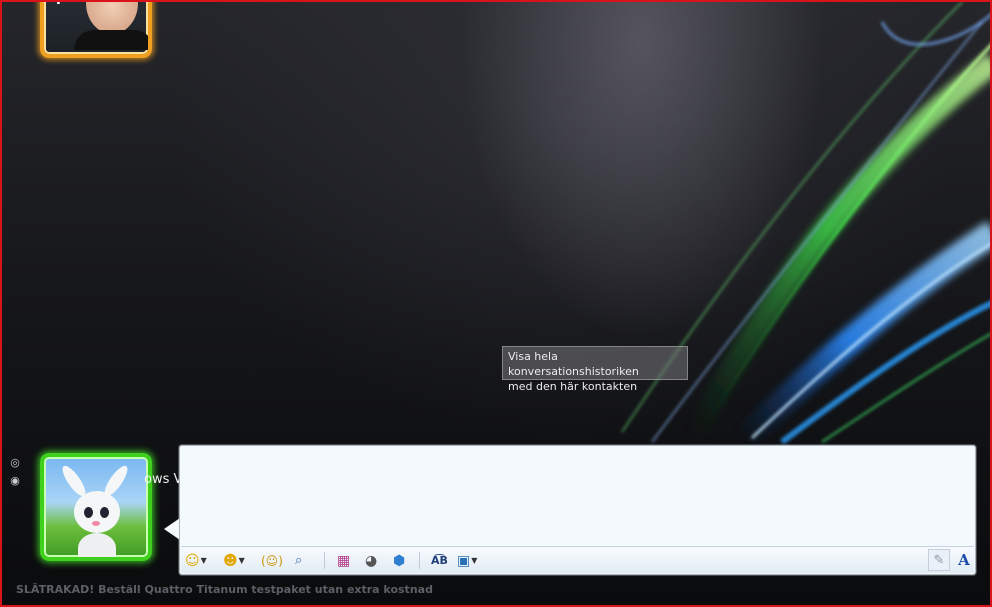 The width and height of the screenshot is (992, 607). Describe the element at coordinates (192, 560) in the screenshot. I see `emoticon-icon: ☺` at that location.